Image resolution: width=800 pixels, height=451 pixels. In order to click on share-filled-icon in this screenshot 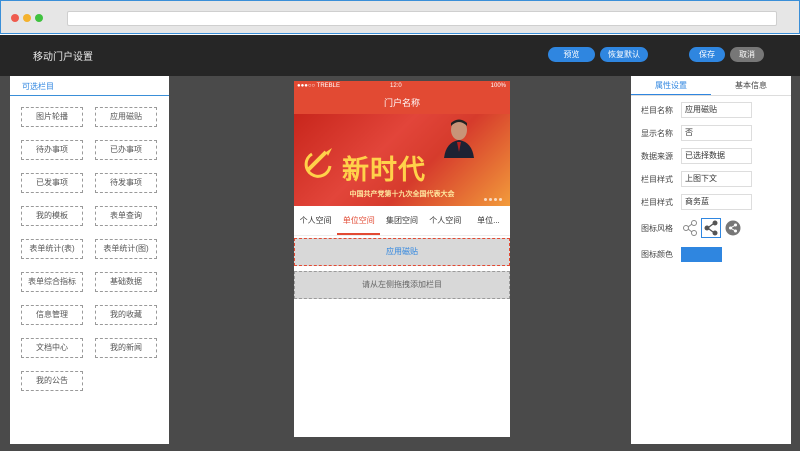, I will do `click(711, 228)`.